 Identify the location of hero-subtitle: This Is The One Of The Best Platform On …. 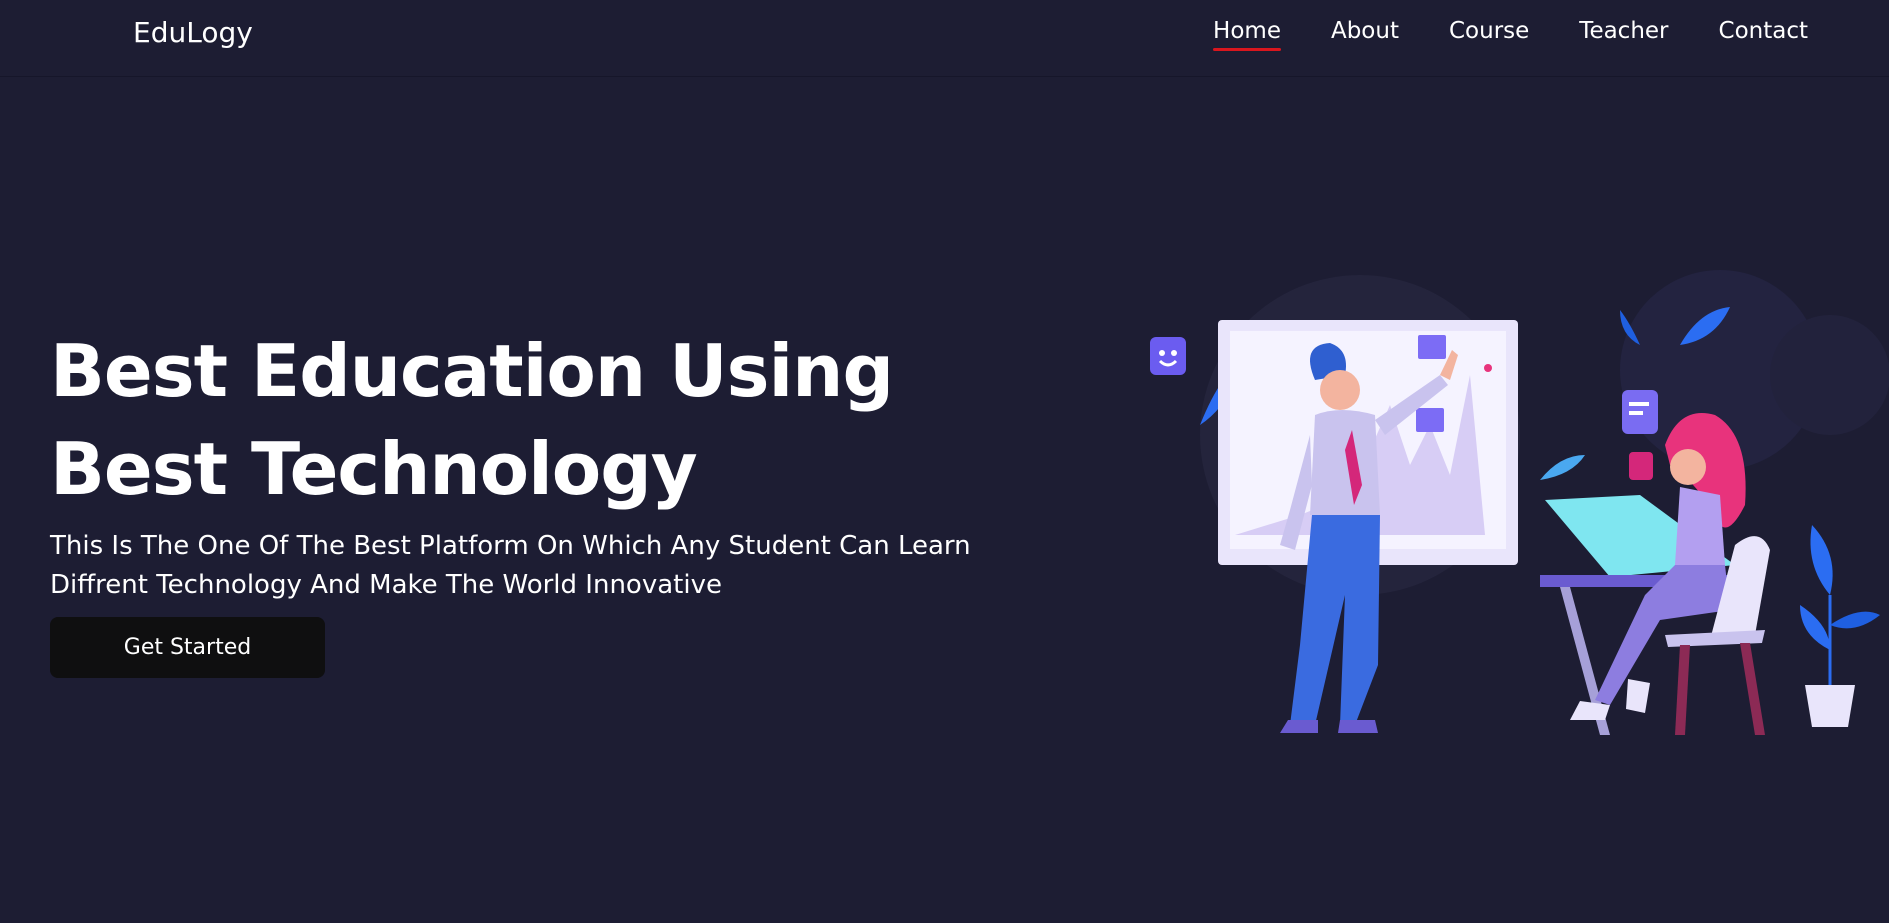
(510, 565).